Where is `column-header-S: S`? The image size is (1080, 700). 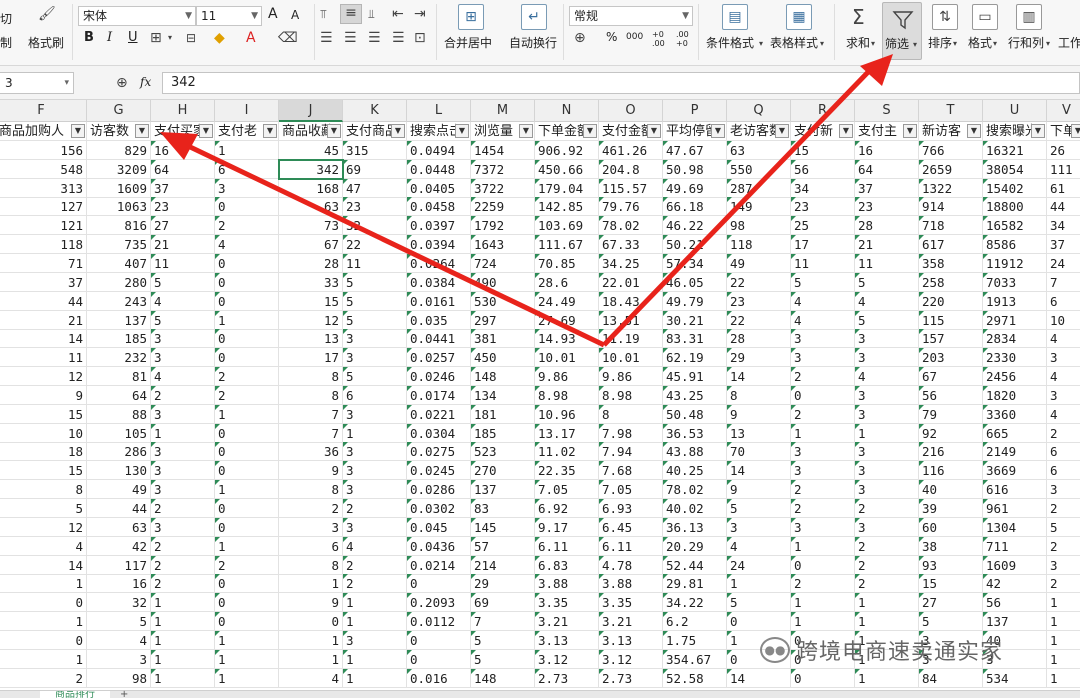 column-header-S: S is located at coordinates (887, 111).